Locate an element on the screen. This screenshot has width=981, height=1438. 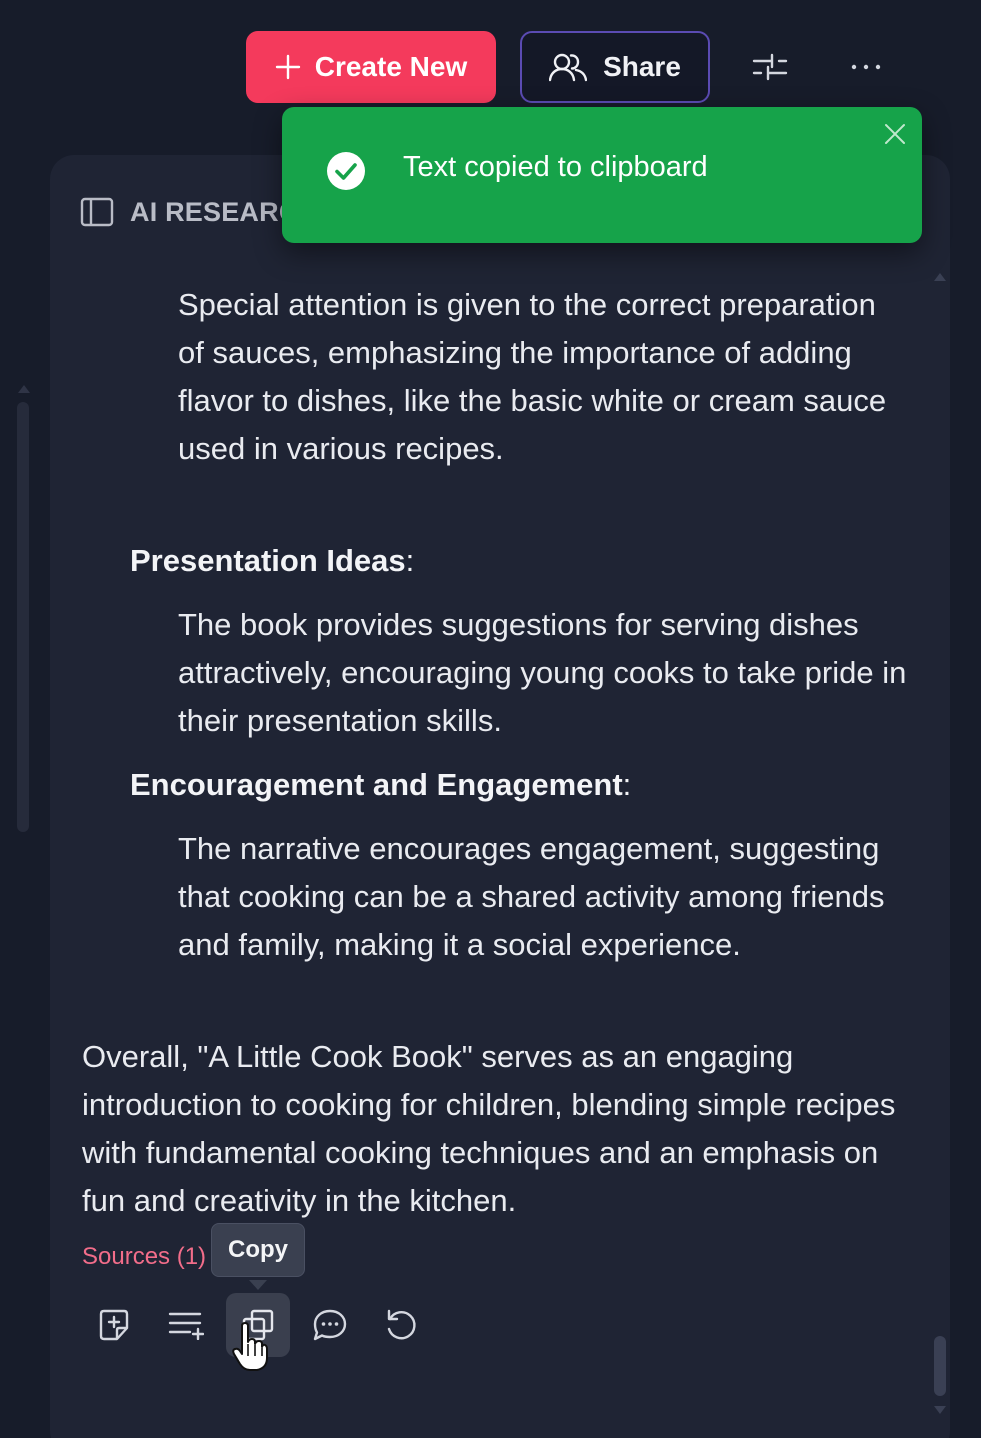
heading-presentation-ideas: Presentation Ideas: is located at coordinates (272, 561).